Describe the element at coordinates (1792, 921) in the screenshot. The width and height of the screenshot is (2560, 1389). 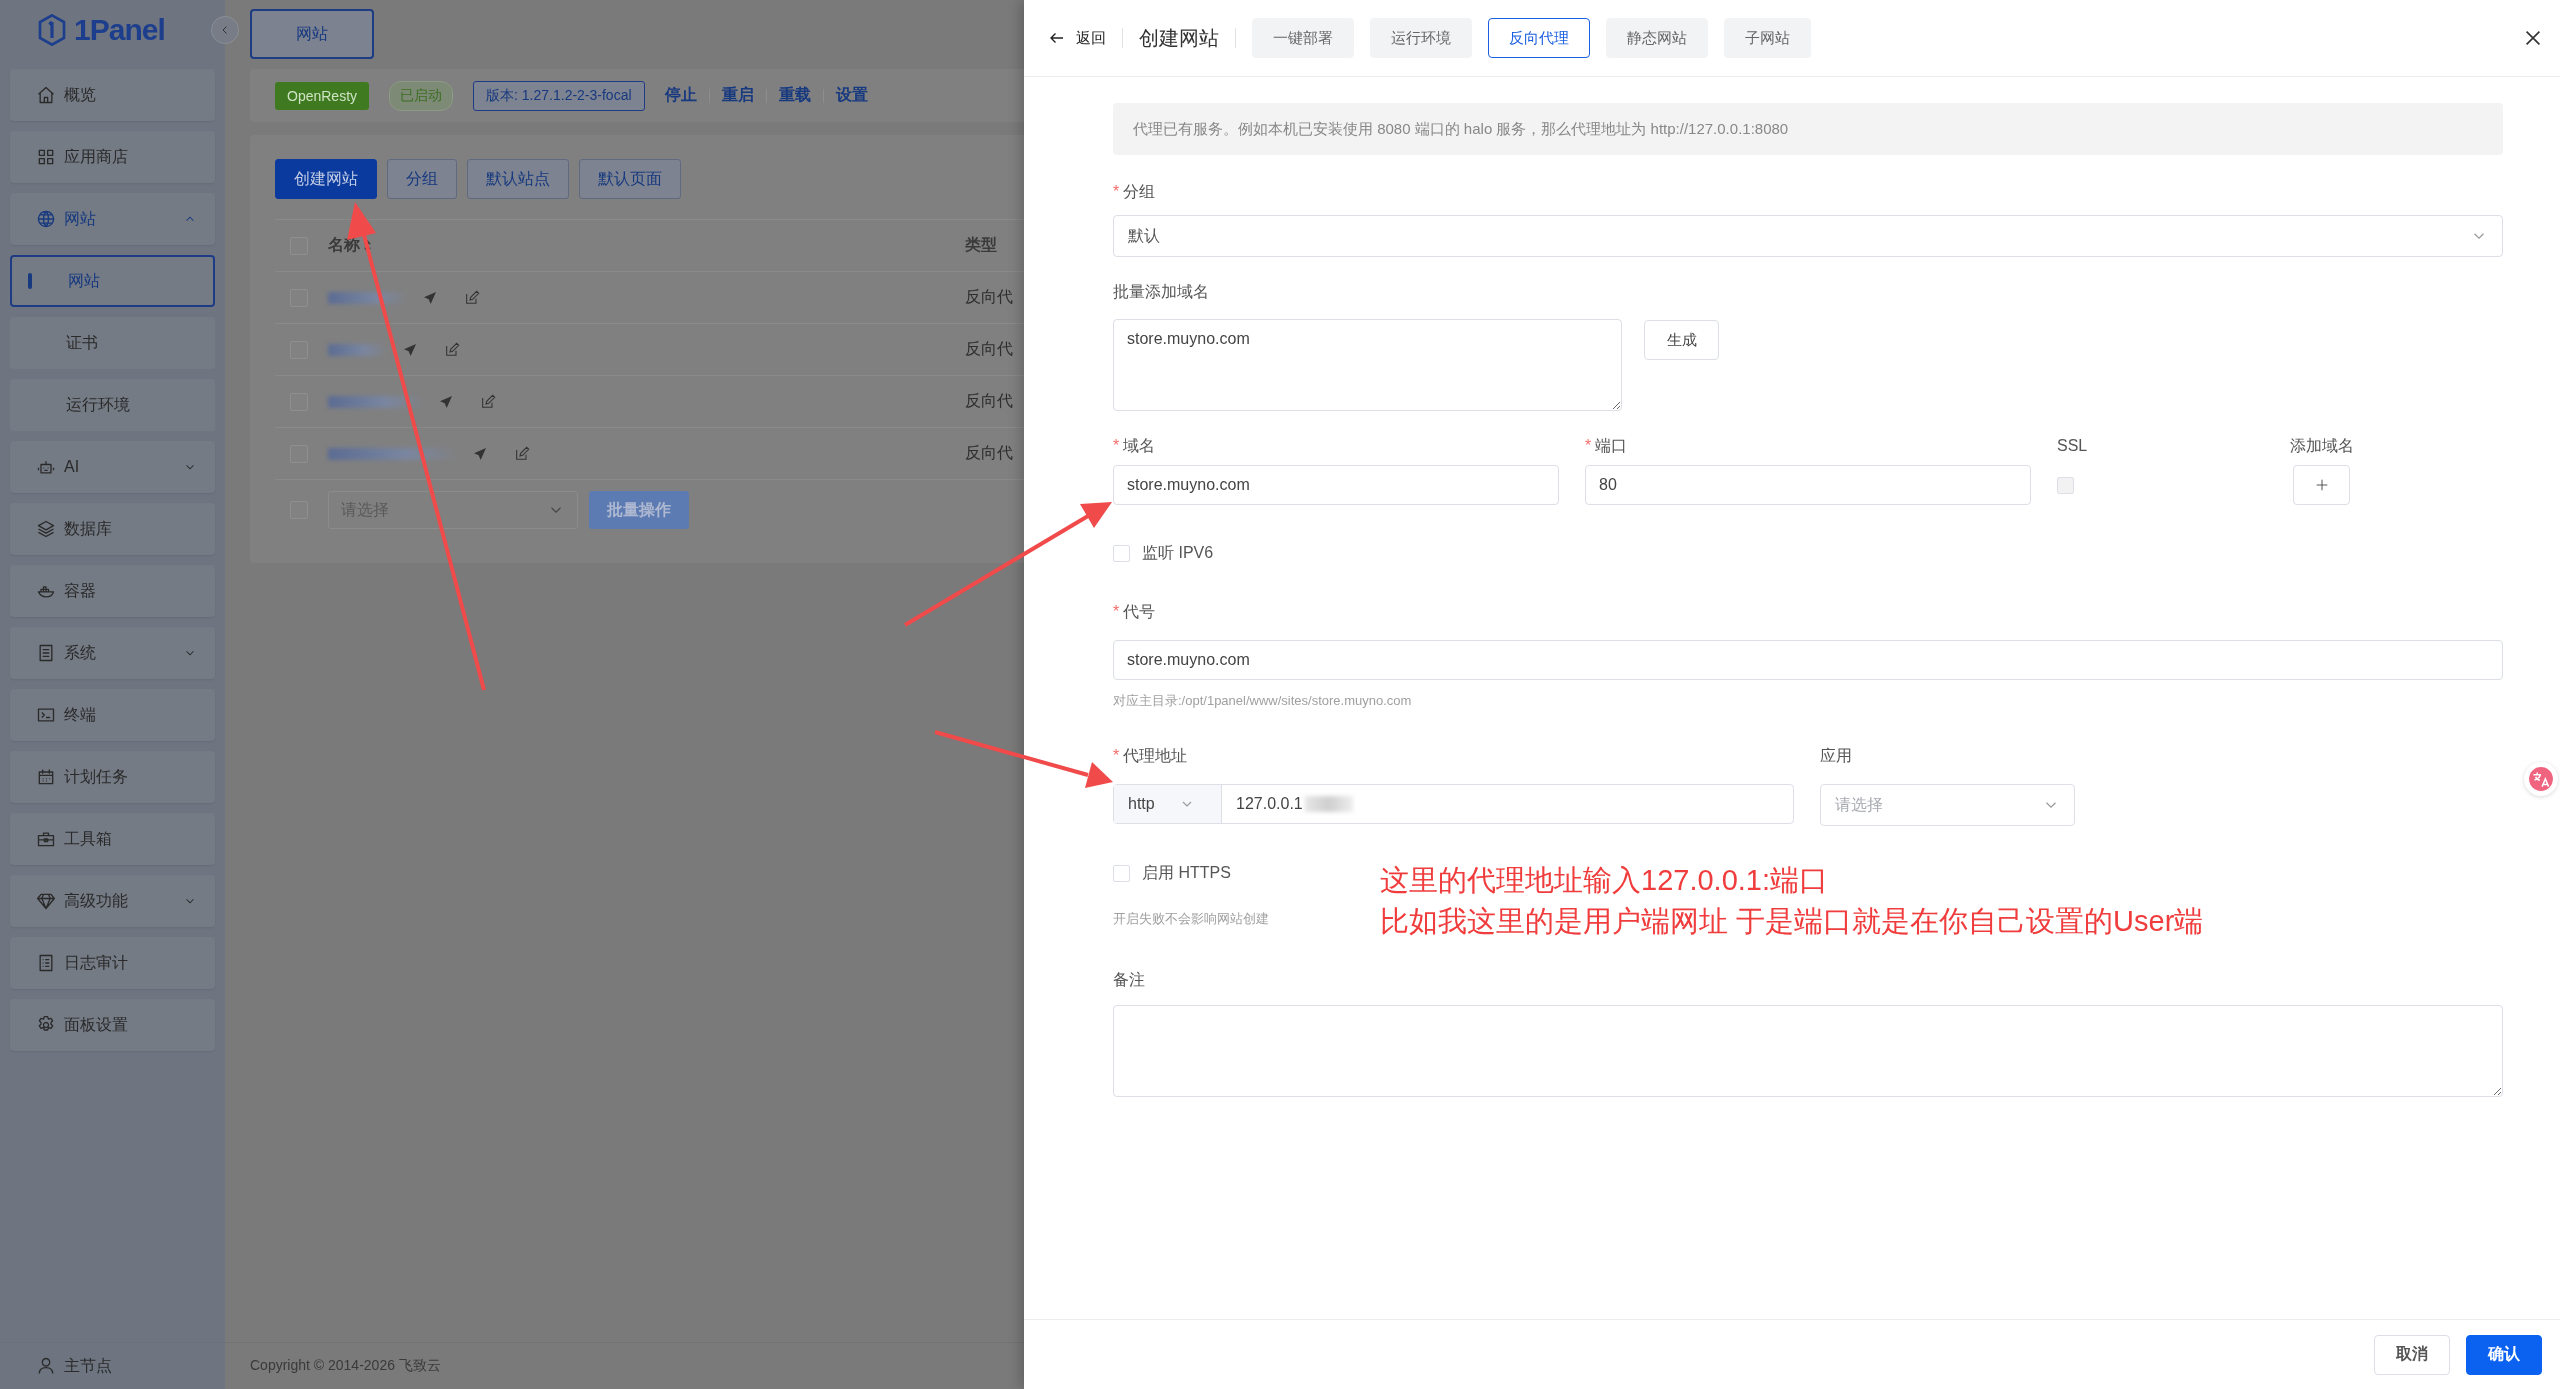
I see `annotation-text: 比如我这里的是用户端网址 于是端口就是在你自己设置的User端` at that location.